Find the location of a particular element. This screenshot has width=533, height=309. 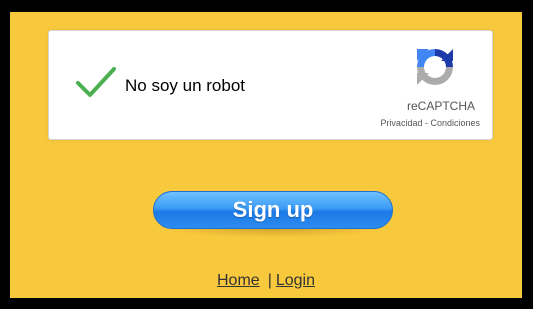

signup-button: Sign up is located at coordinates (273, 210).